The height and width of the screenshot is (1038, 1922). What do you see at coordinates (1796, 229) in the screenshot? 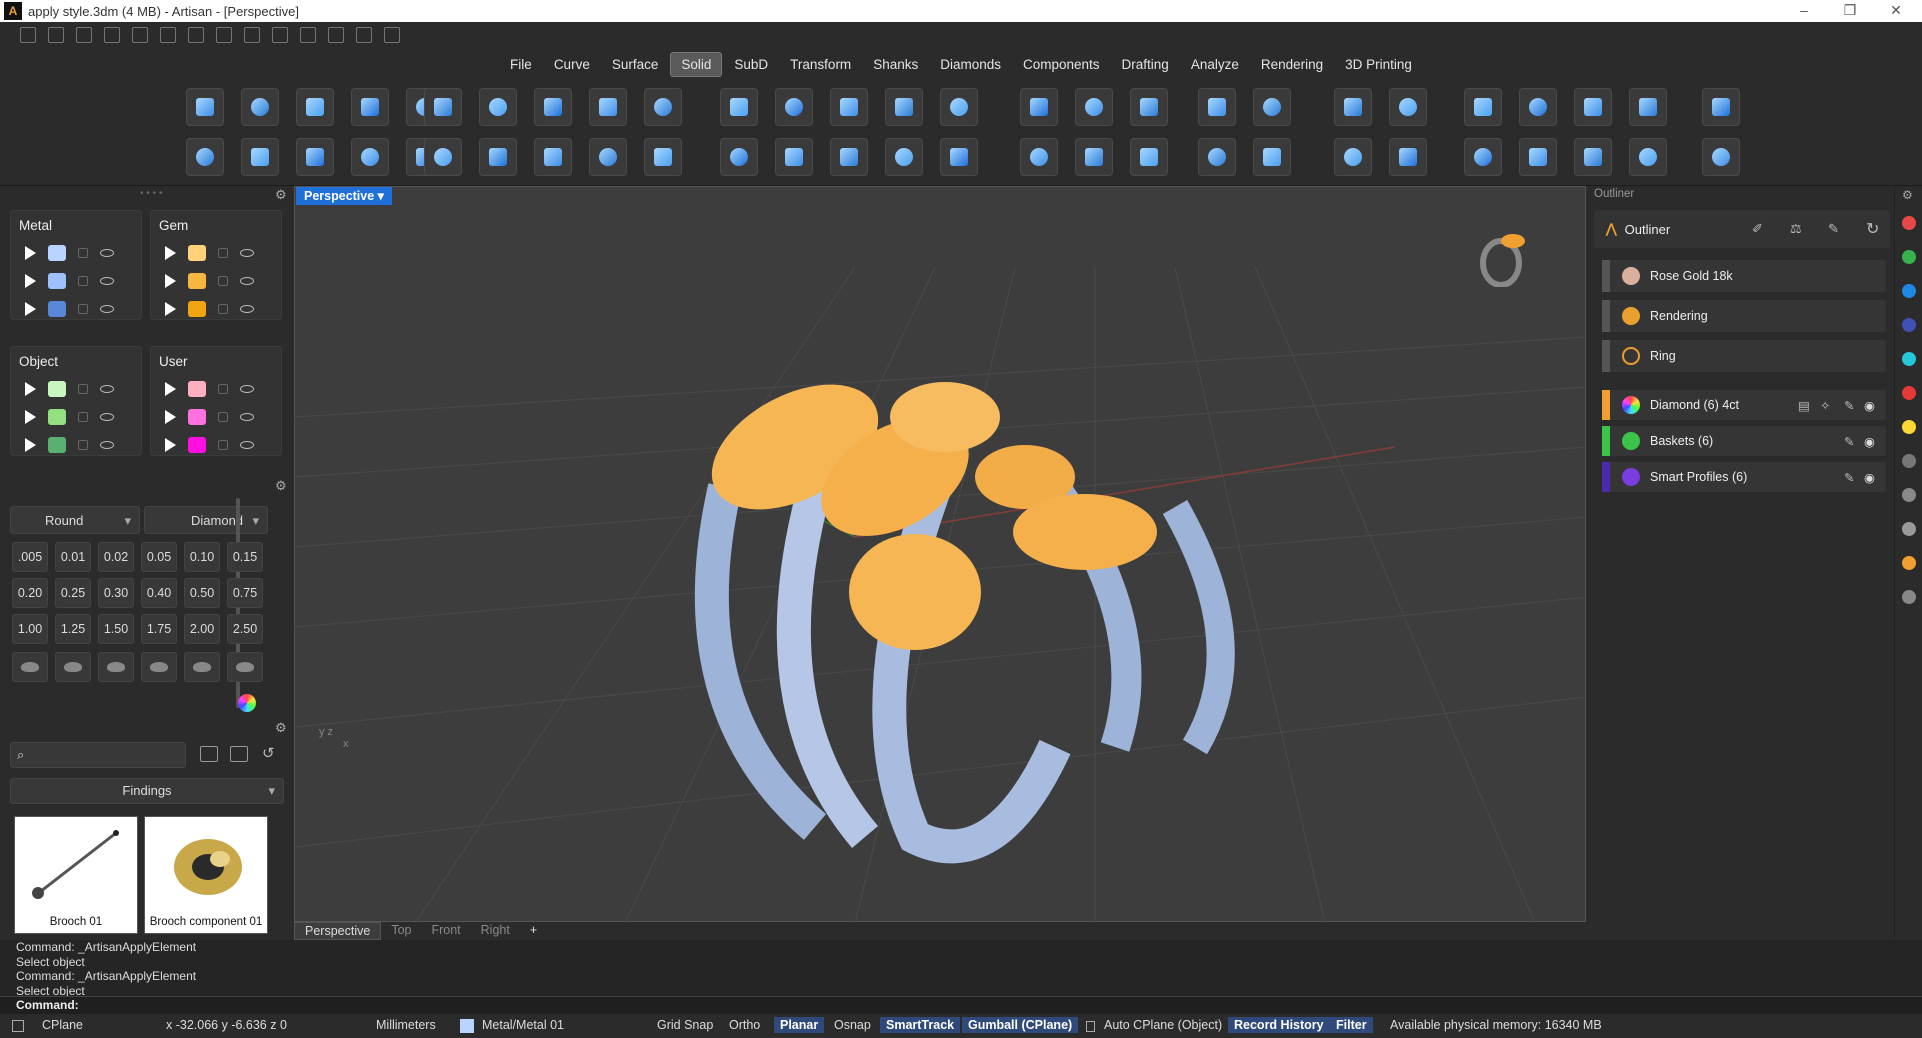
I see `balance-icon: ⚖` at bounding box center [1796, 229].